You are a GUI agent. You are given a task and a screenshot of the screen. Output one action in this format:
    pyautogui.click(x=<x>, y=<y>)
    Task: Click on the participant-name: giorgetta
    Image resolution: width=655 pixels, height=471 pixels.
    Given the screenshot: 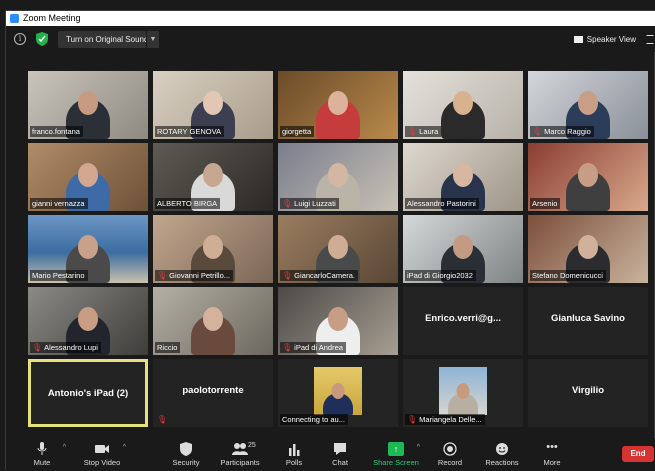 What is the action you would take?
    pyautogui.click(x=297, y=131)
    